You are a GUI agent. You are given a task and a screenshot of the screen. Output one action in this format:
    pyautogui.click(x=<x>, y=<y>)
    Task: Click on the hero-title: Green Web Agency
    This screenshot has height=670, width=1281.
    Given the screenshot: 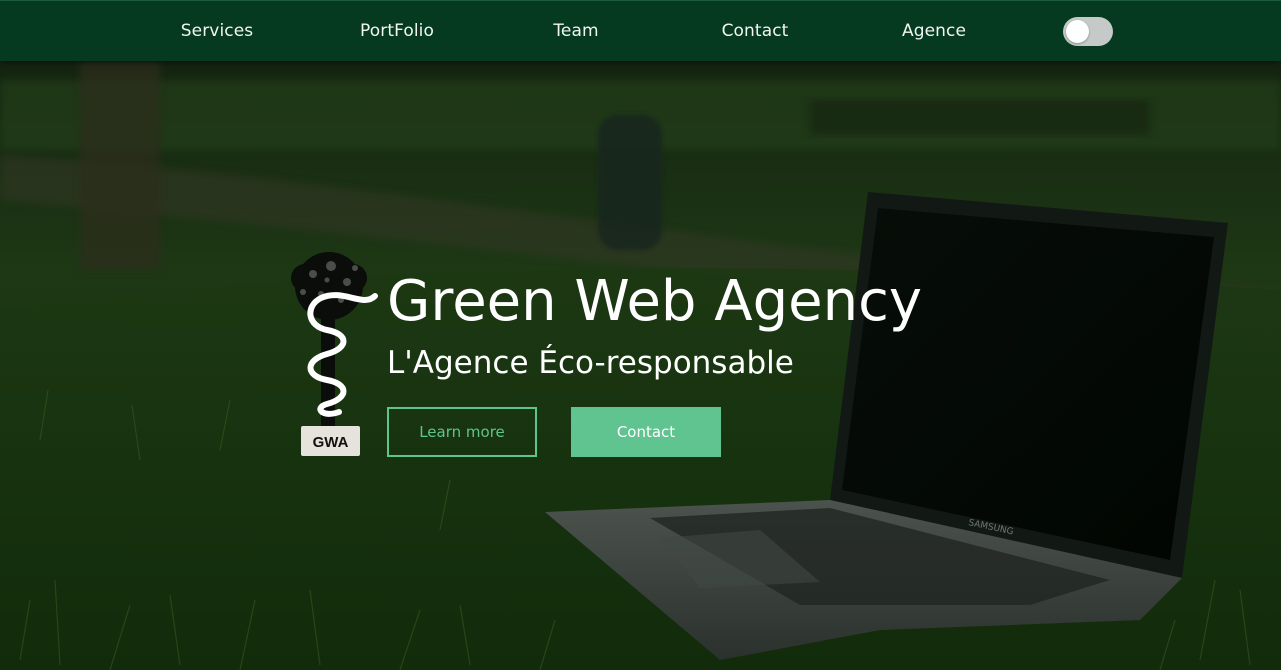 What is the action you would take?
    pyautogui.click(x=655, y=301)
    